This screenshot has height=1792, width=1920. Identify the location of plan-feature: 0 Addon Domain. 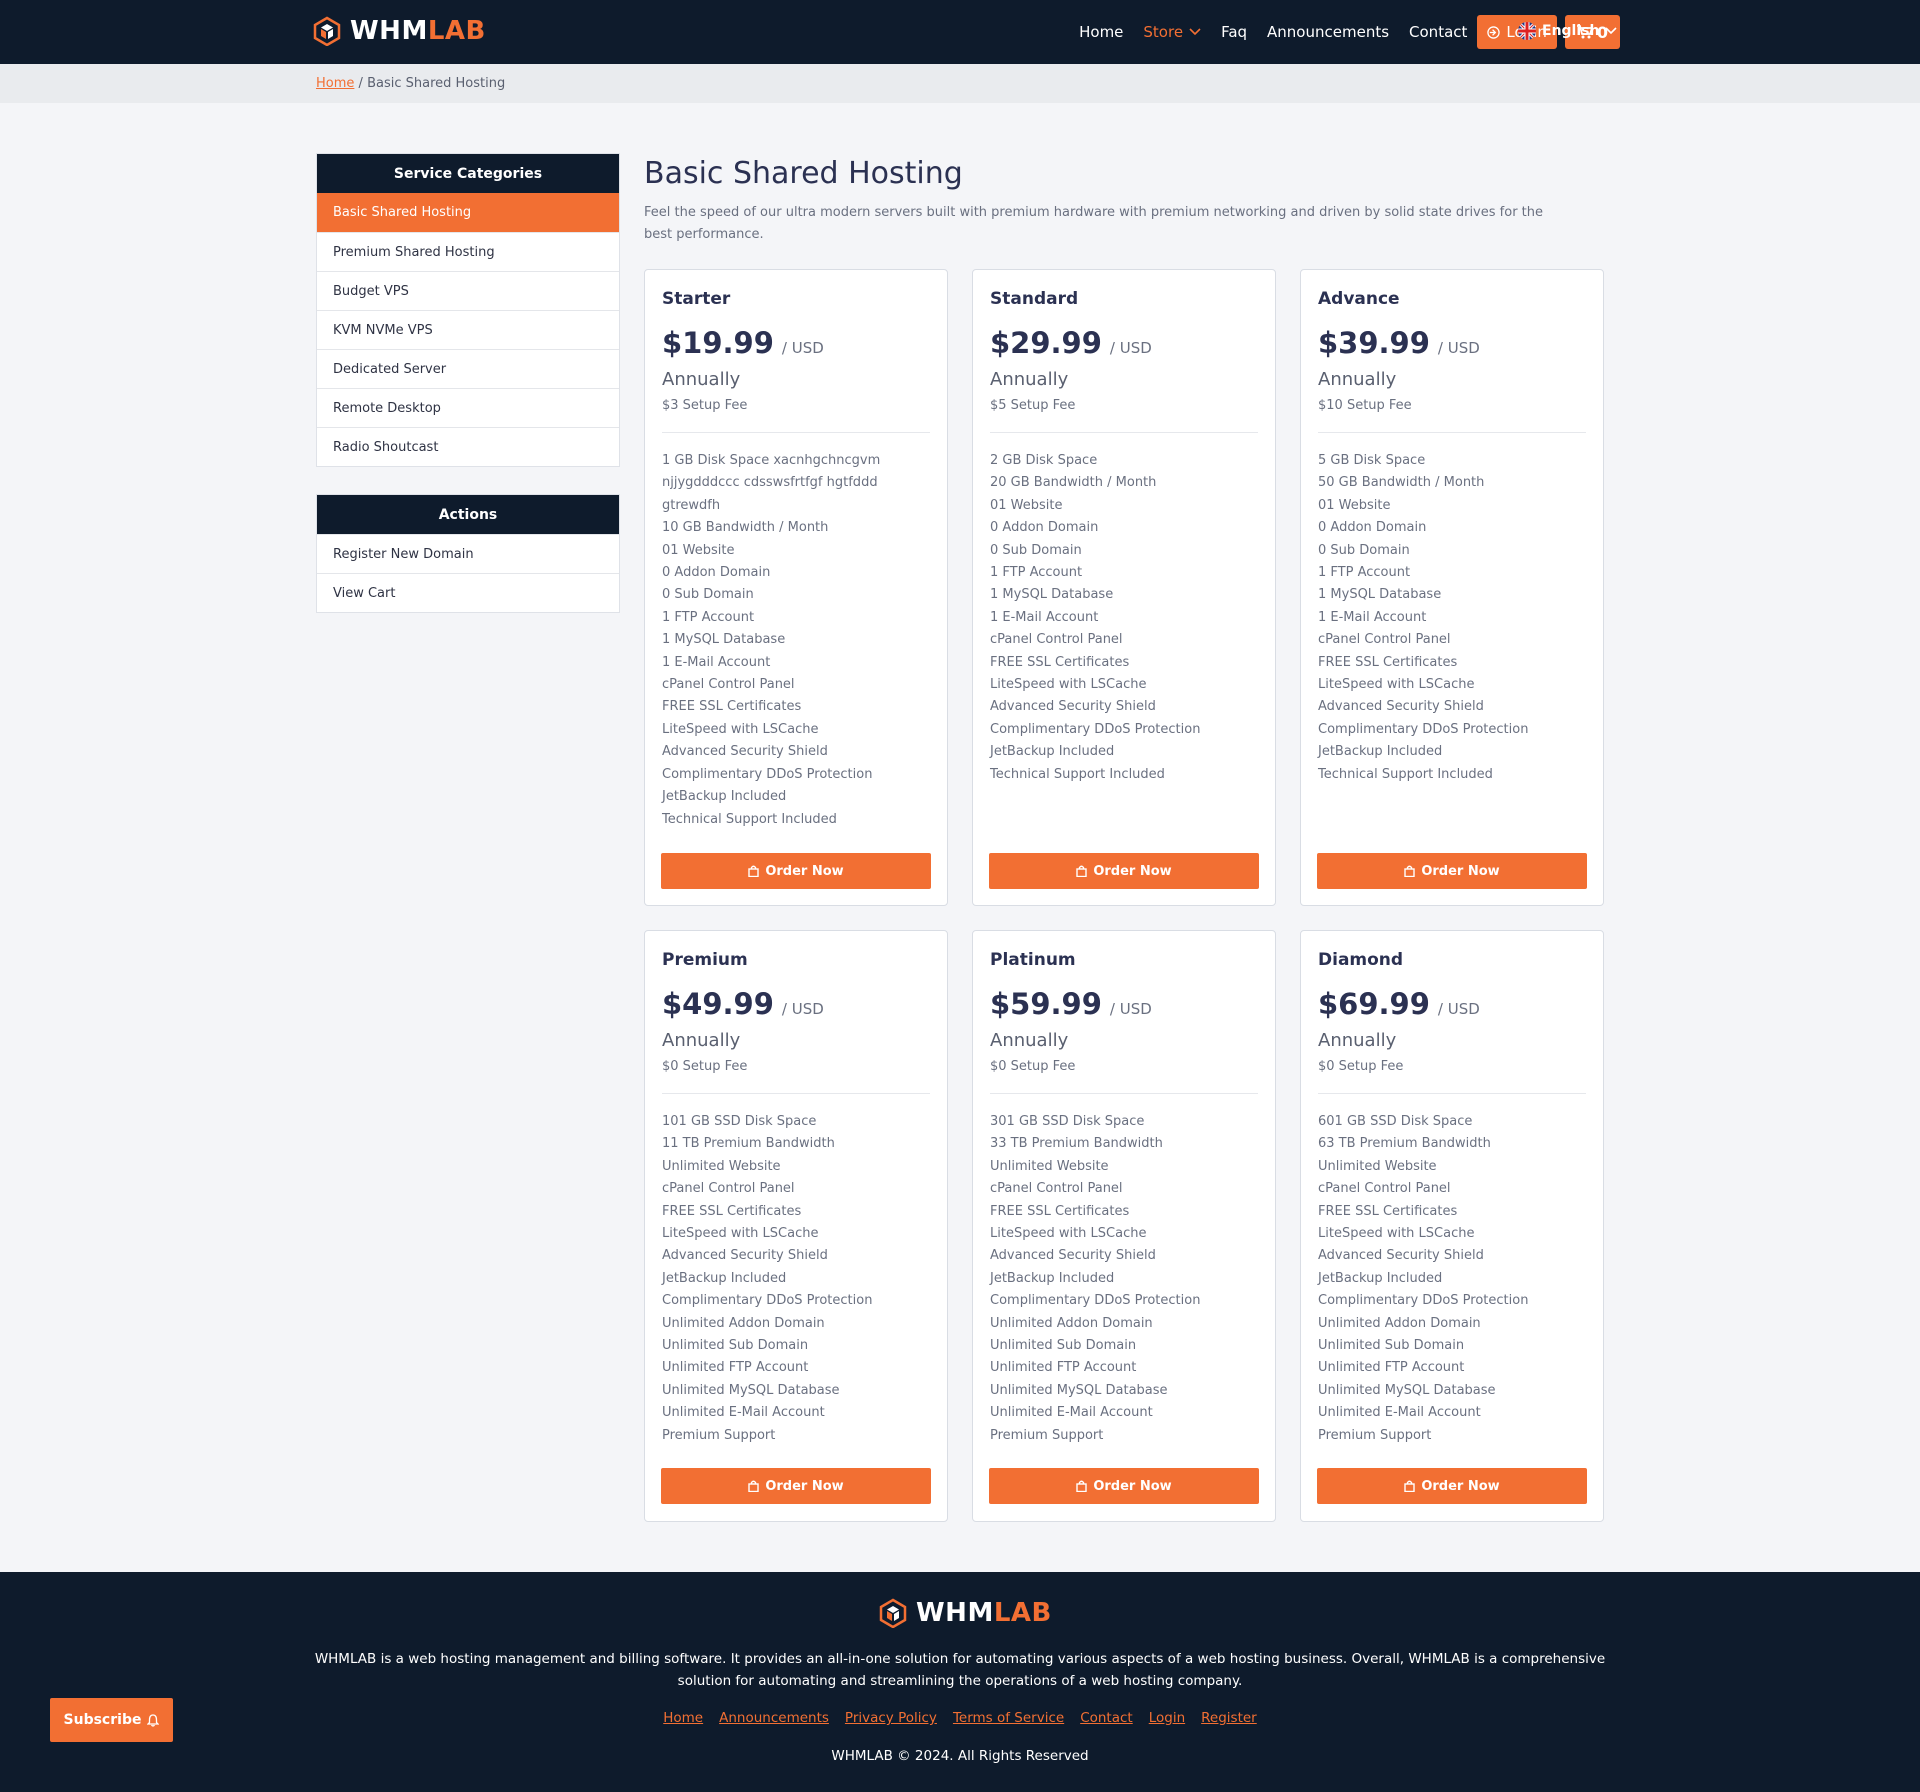
(1044, 528).